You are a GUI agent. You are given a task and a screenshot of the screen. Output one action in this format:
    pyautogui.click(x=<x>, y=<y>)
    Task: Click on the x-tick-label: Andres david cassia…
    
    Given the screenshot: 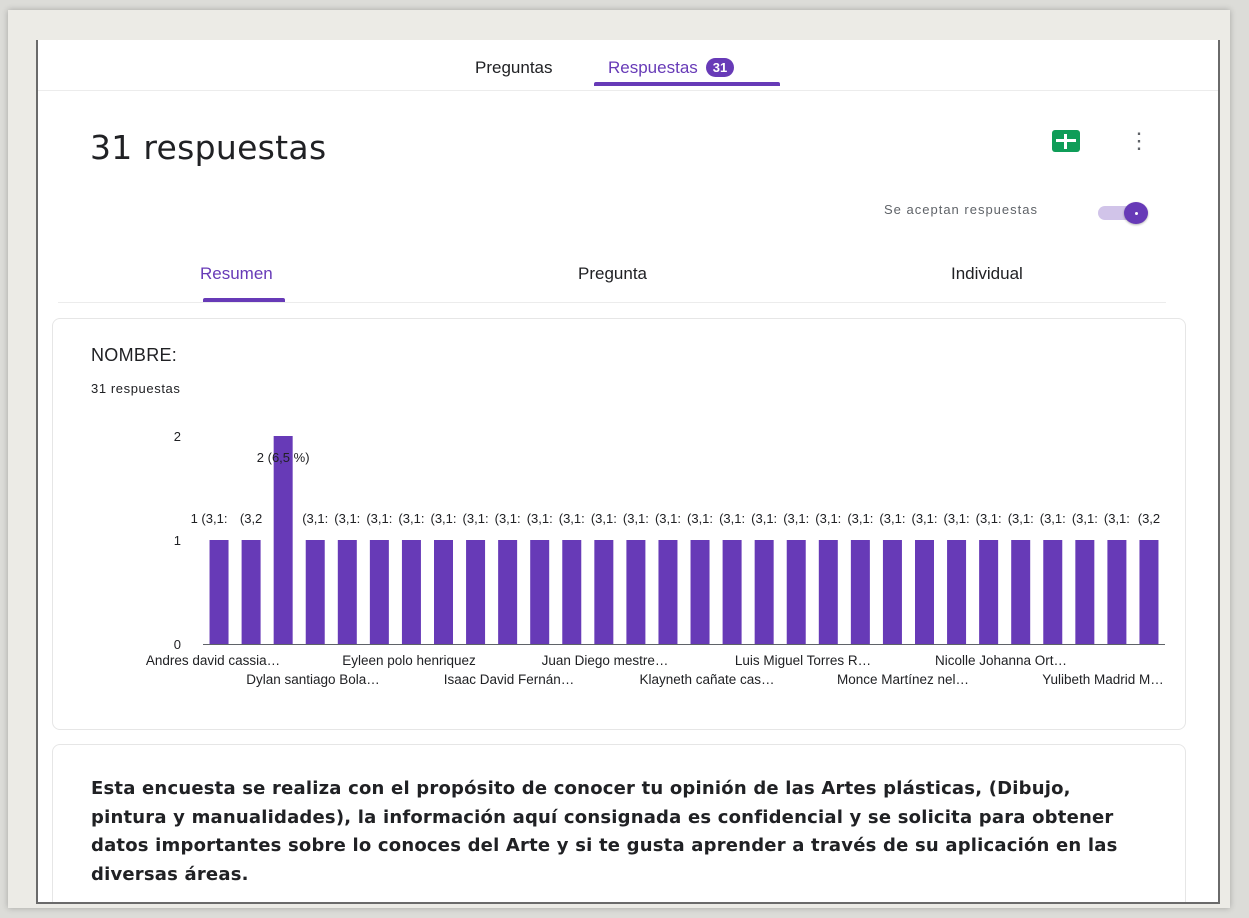 What is the action you would take?
    pyautogui.click(x=213, y=660)
    